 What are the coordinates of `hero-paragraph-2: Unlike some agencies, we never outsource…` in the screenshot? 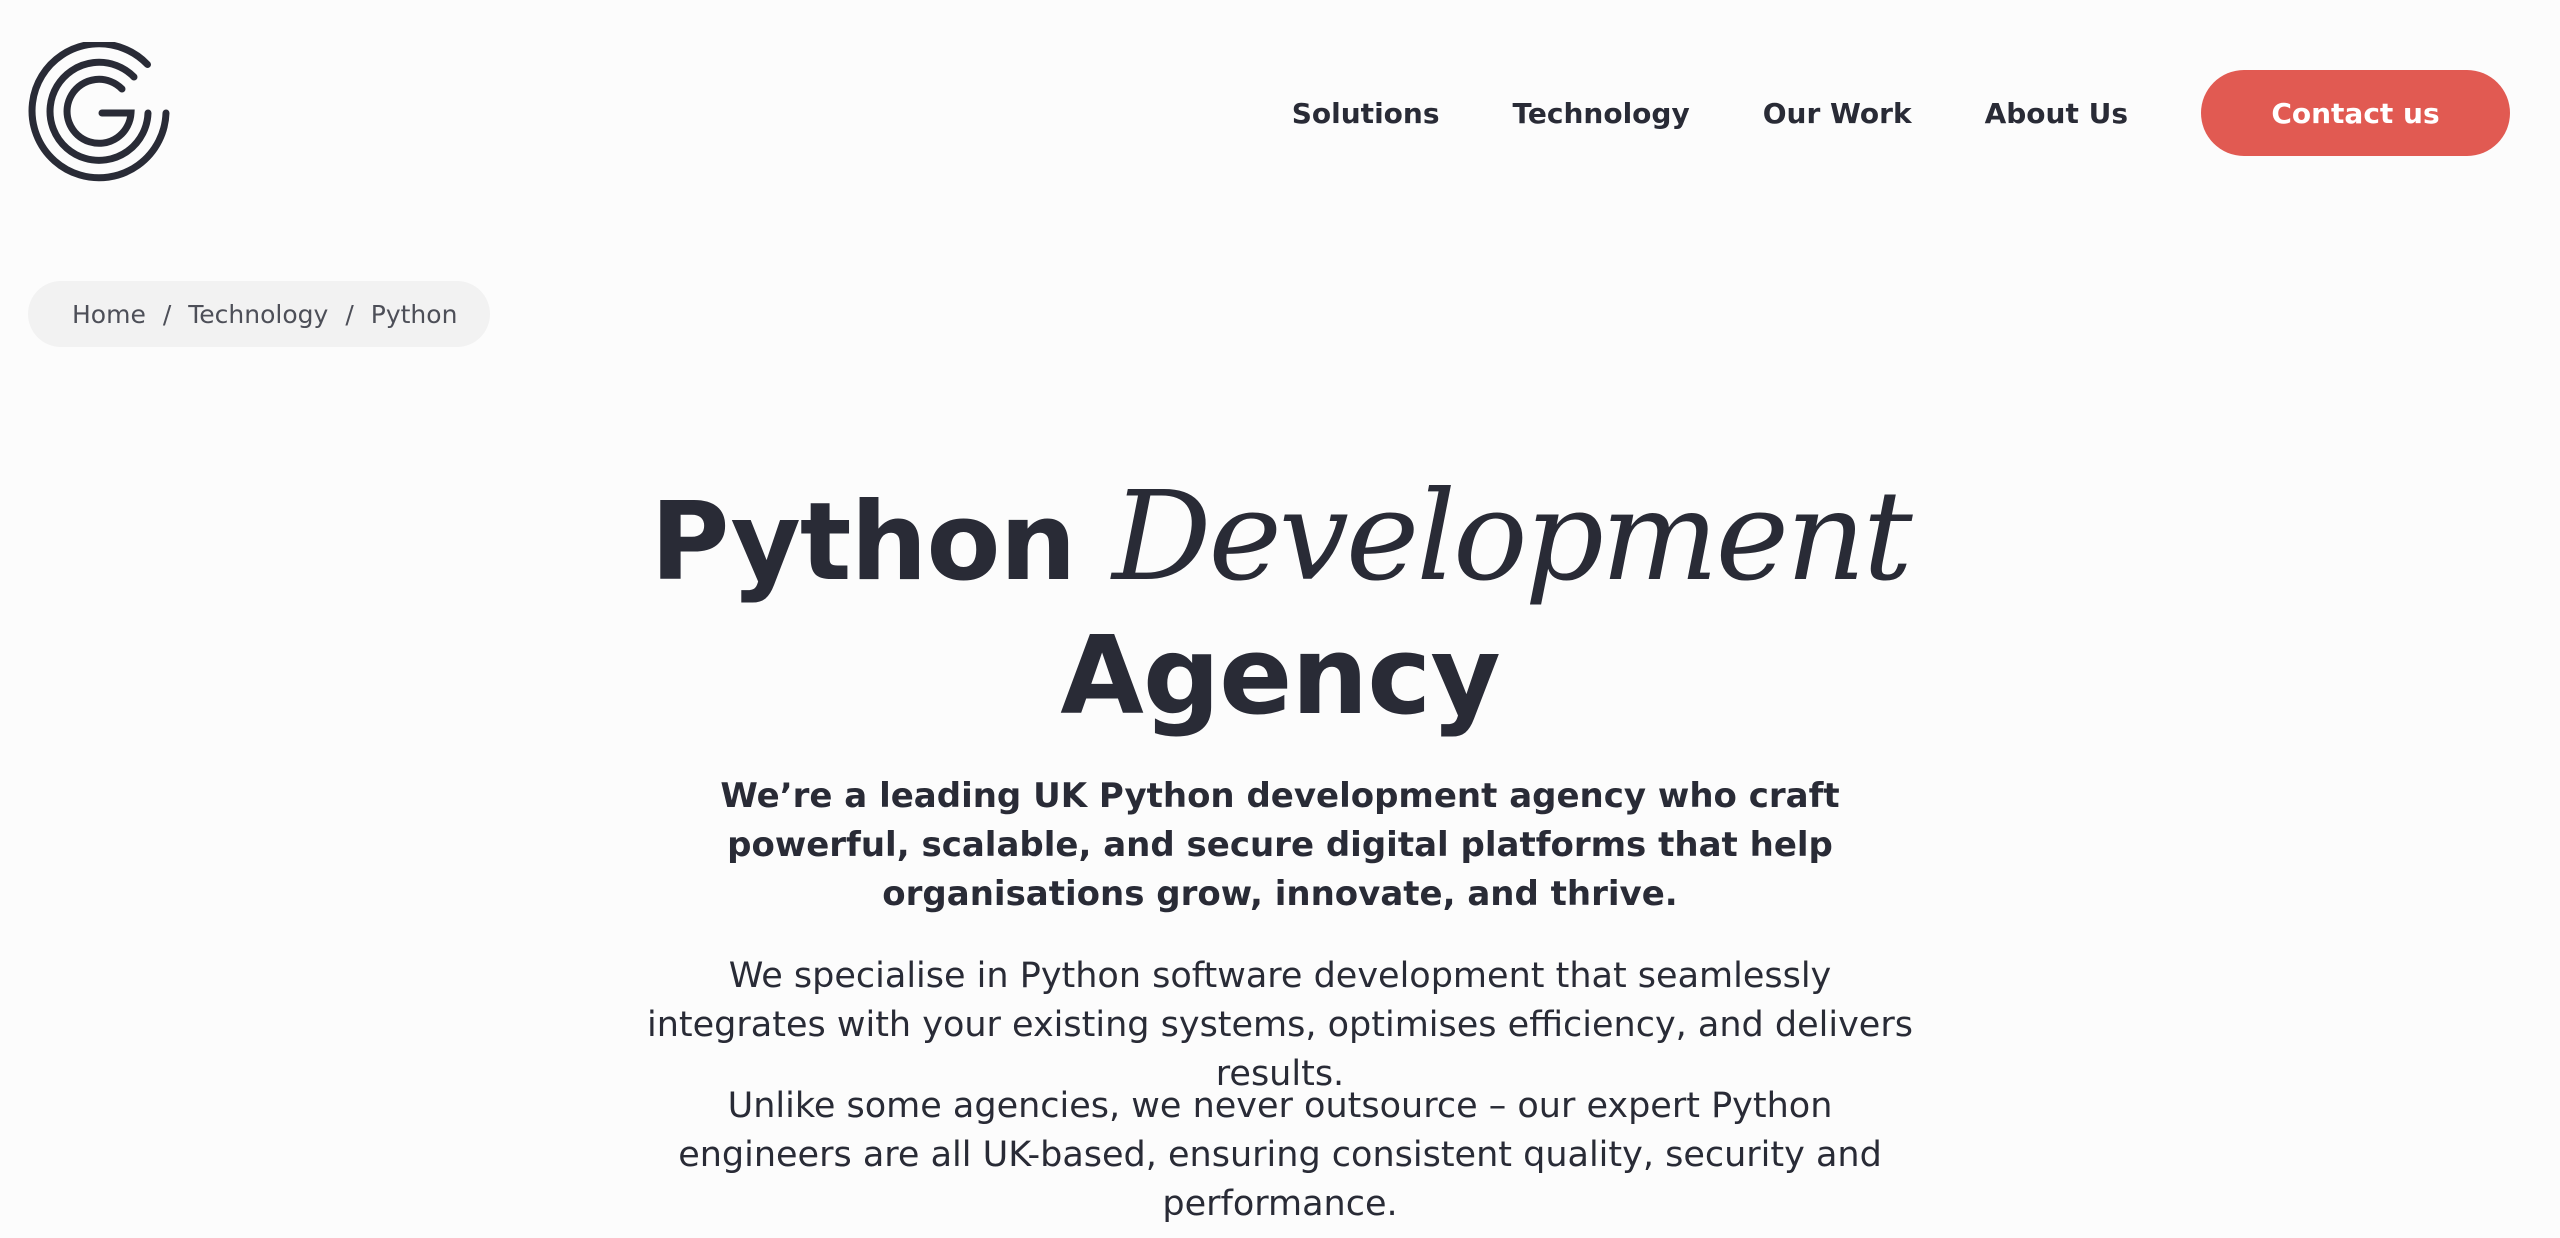 It's located at (1280, 1155).